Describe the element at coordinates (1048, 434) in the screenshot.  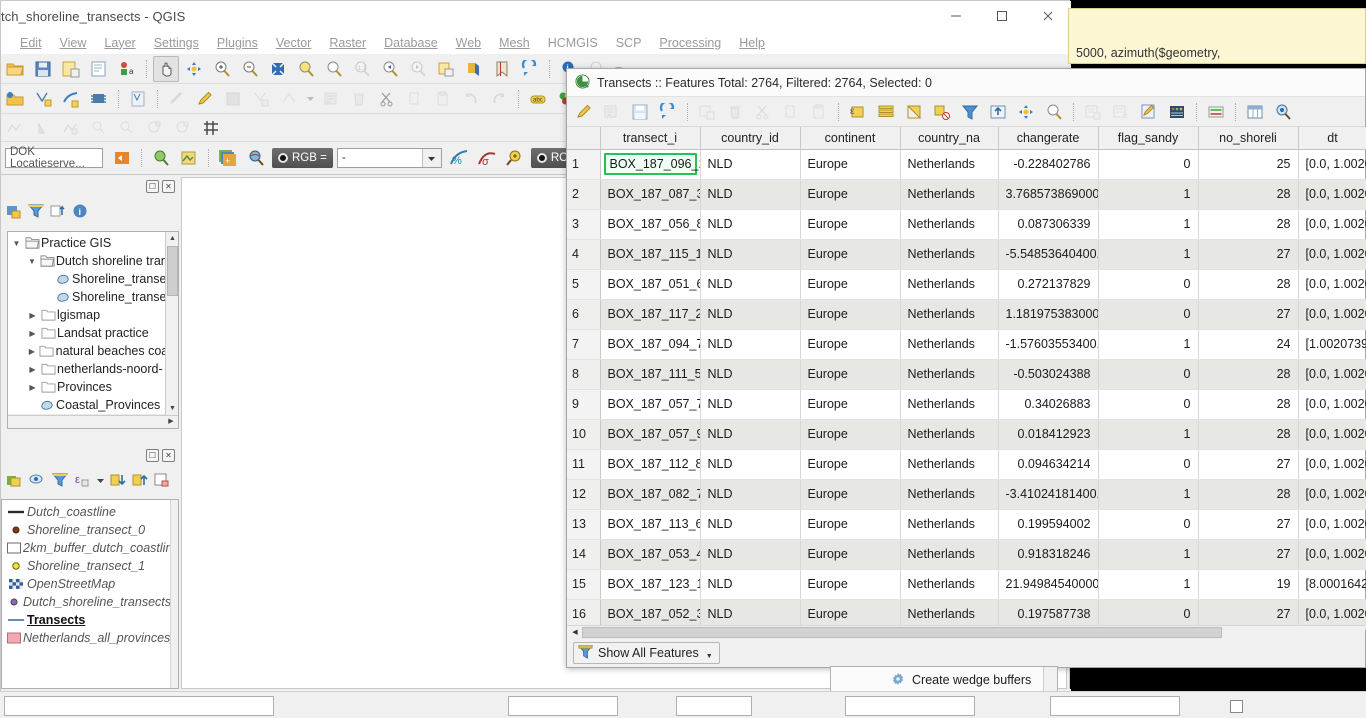
I see `cell-changerate: 0.018412923` at that location.